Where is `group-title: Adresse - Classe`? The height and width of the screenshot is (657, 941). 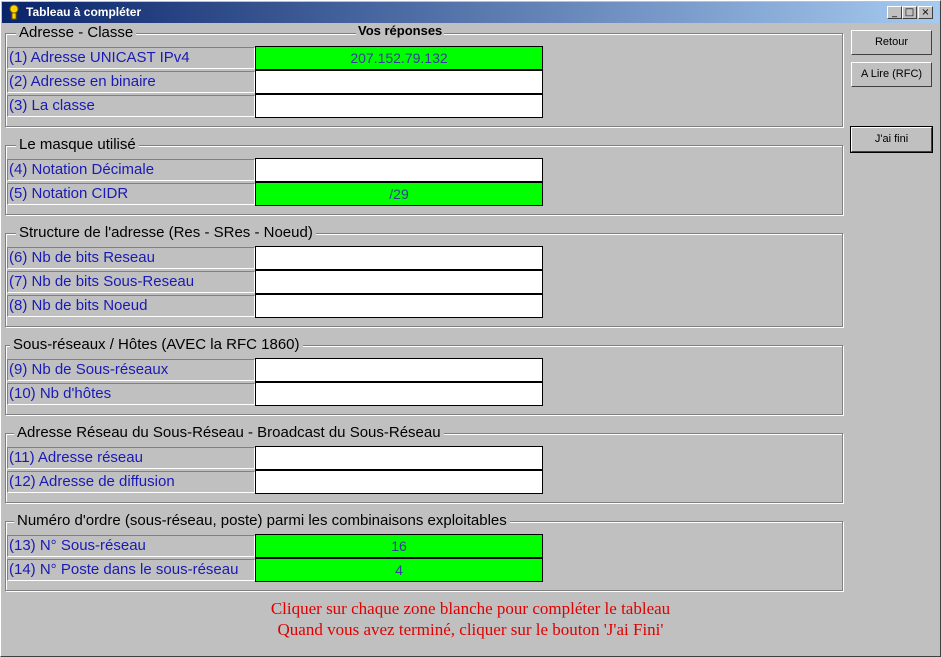 group-title: Adresse - Classe is located at coordinates (76, 33).